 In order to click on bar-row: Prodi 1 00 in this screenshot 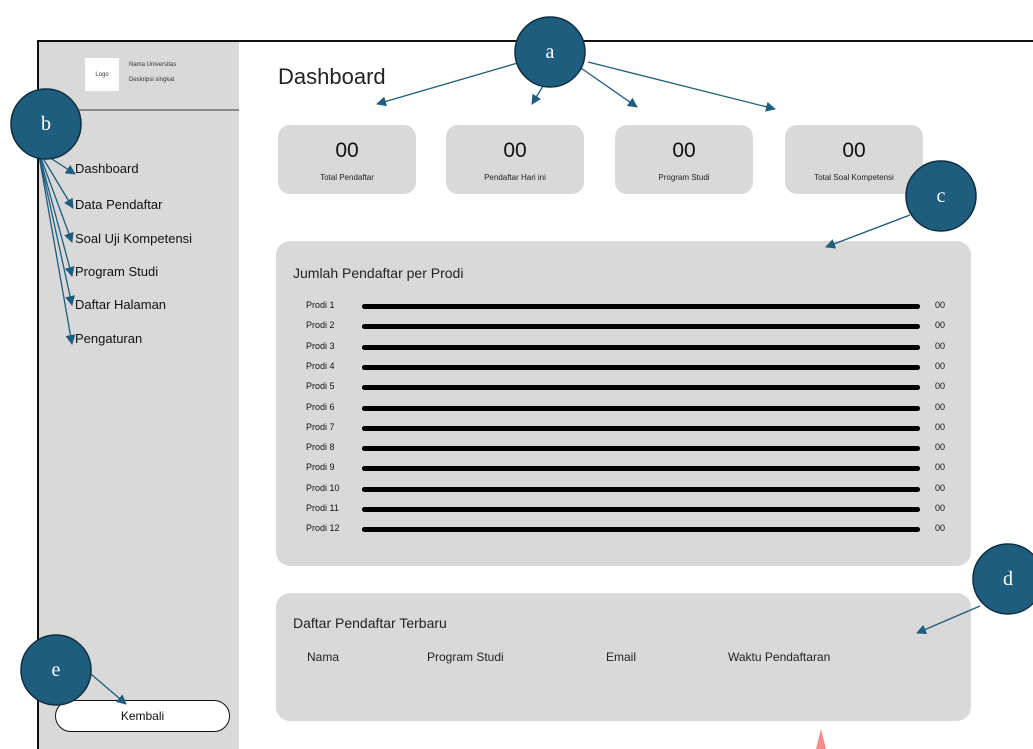, I will do `click(631, 307)`.